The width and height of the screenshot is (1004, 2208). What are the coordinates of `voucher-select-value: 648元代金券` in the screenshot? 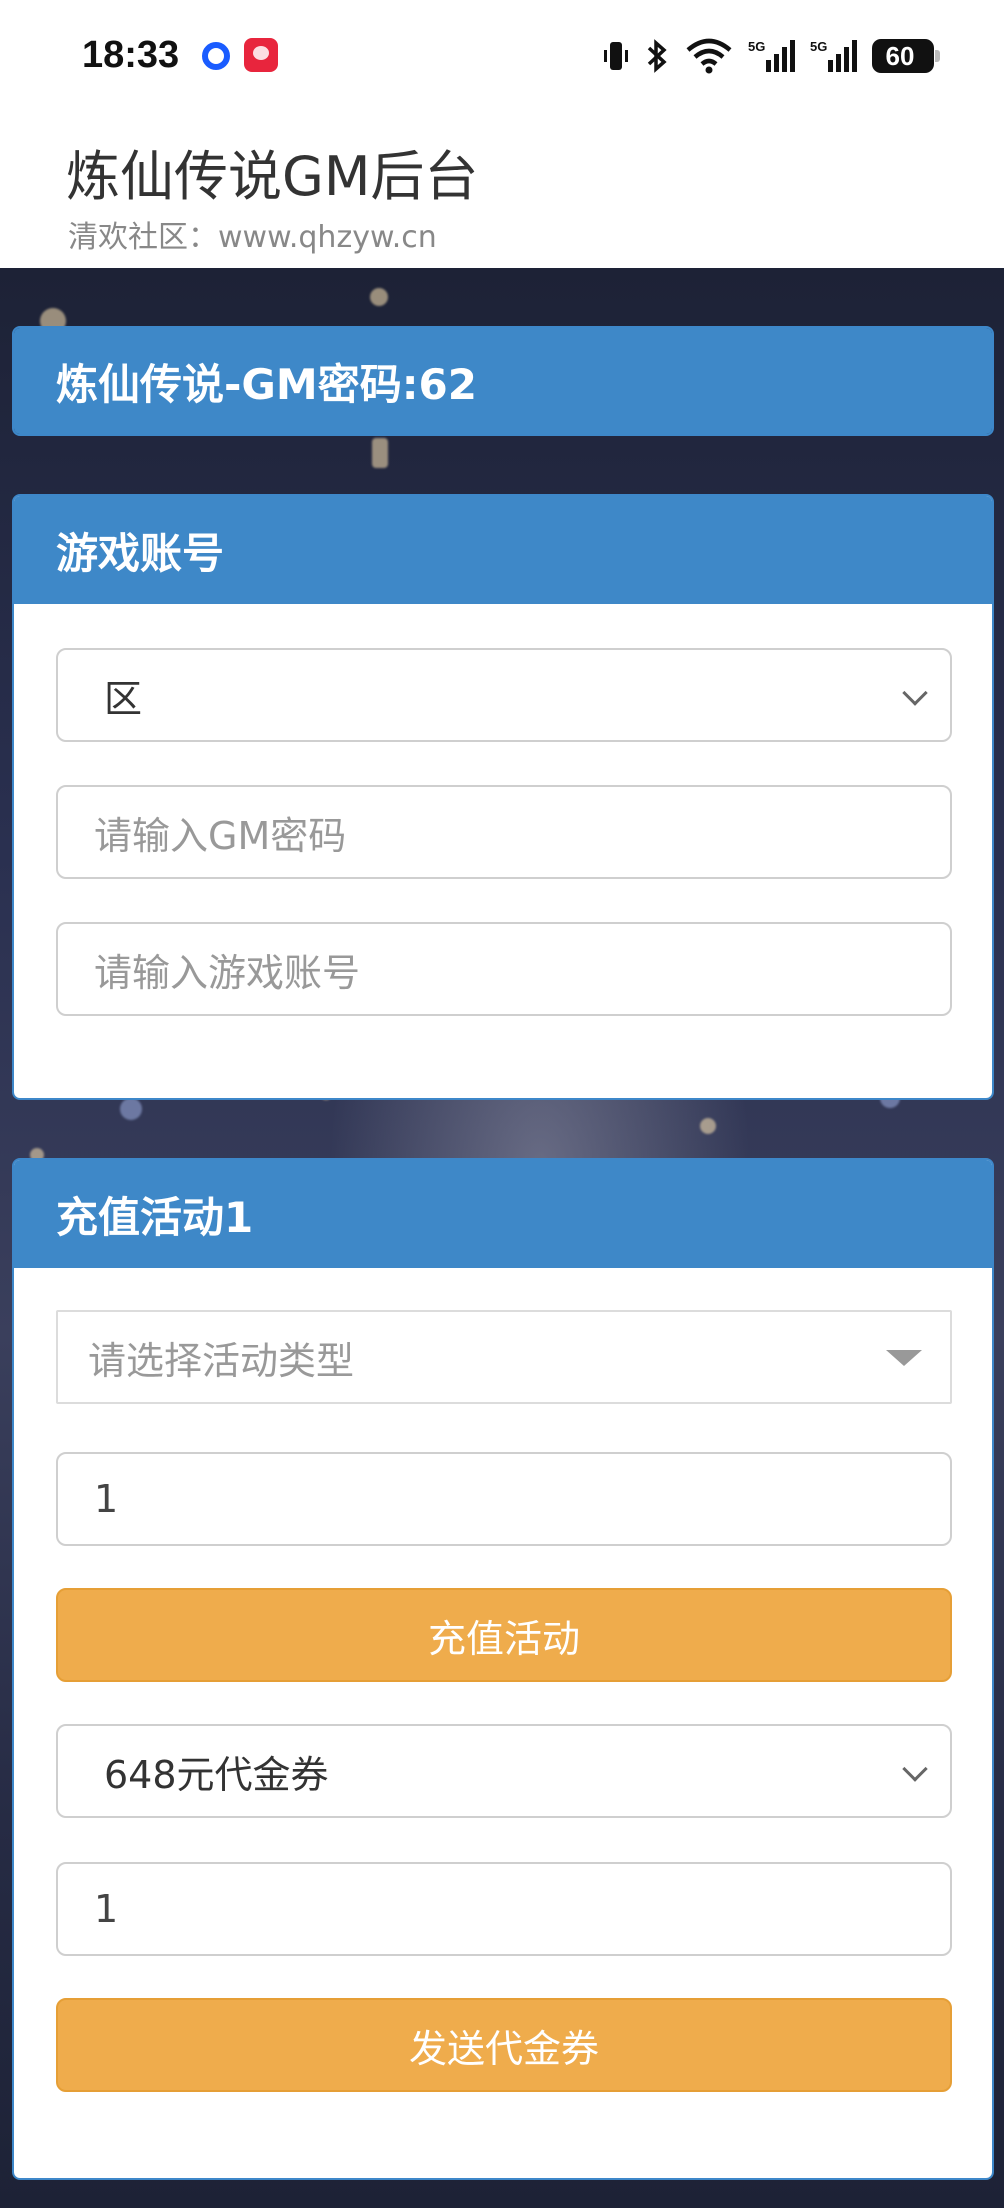 It's located at (216, 1774).